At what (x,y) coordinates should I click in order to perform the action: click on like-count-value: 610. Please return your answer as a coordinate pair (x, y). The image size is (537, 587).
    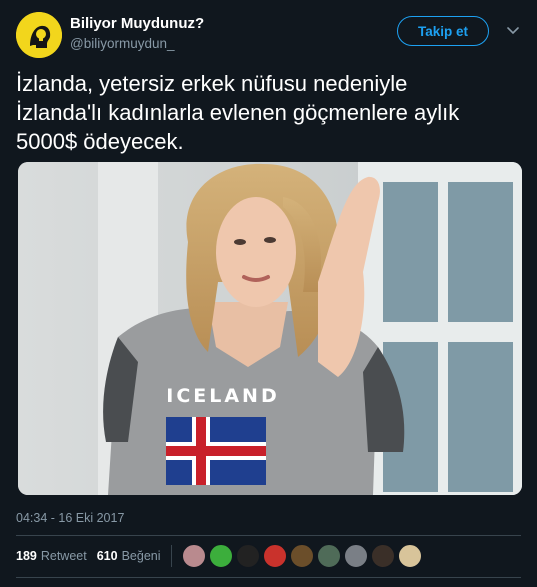
    Looking at the image, I should click on (107, 556).